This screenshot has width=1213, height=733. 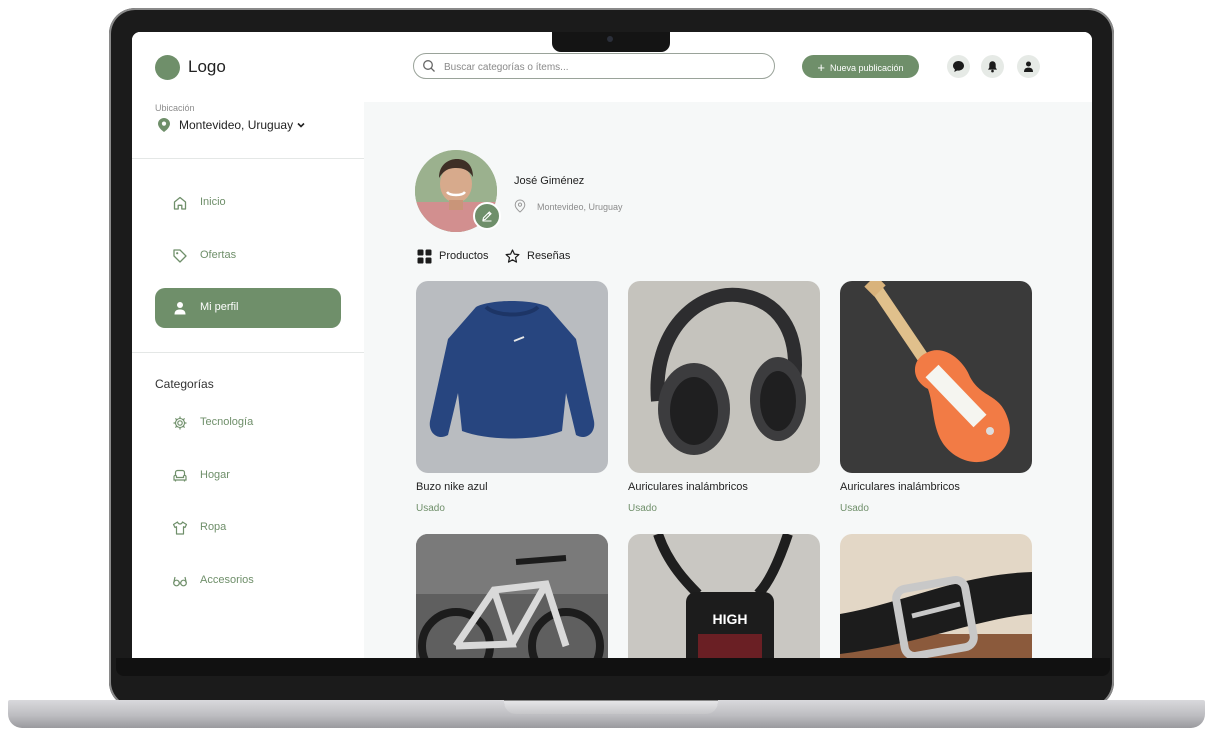 What do you see at coordinates (248, 256) in the screenshot?
I see `sidebar-item-ofertas: Ofertas` at bounding box center [248, 256].